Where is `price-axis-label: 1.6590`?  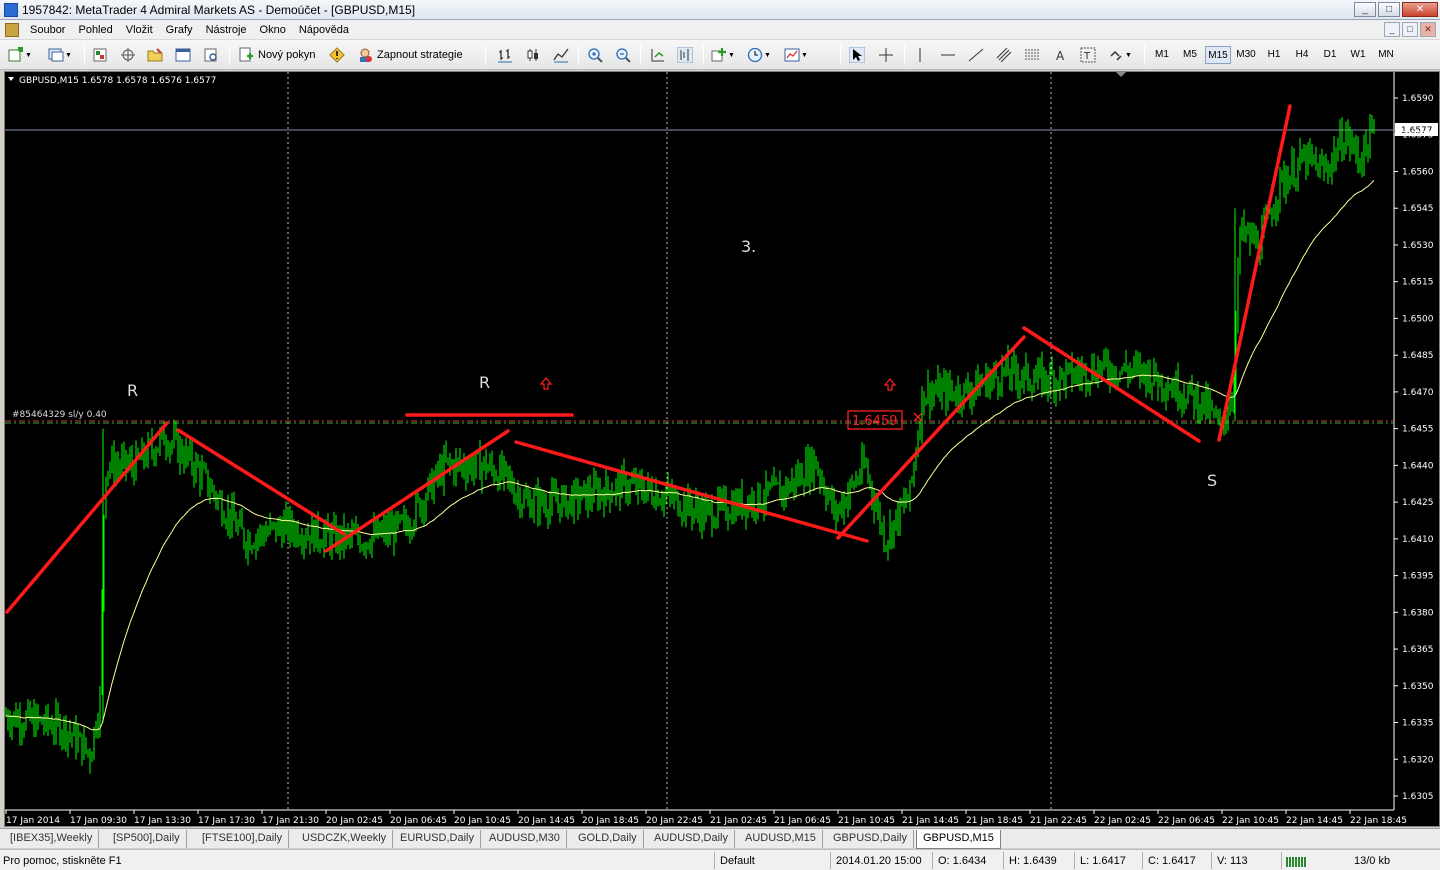 price-axis-label: 1.6590 is located at coordinates (1418, 99).